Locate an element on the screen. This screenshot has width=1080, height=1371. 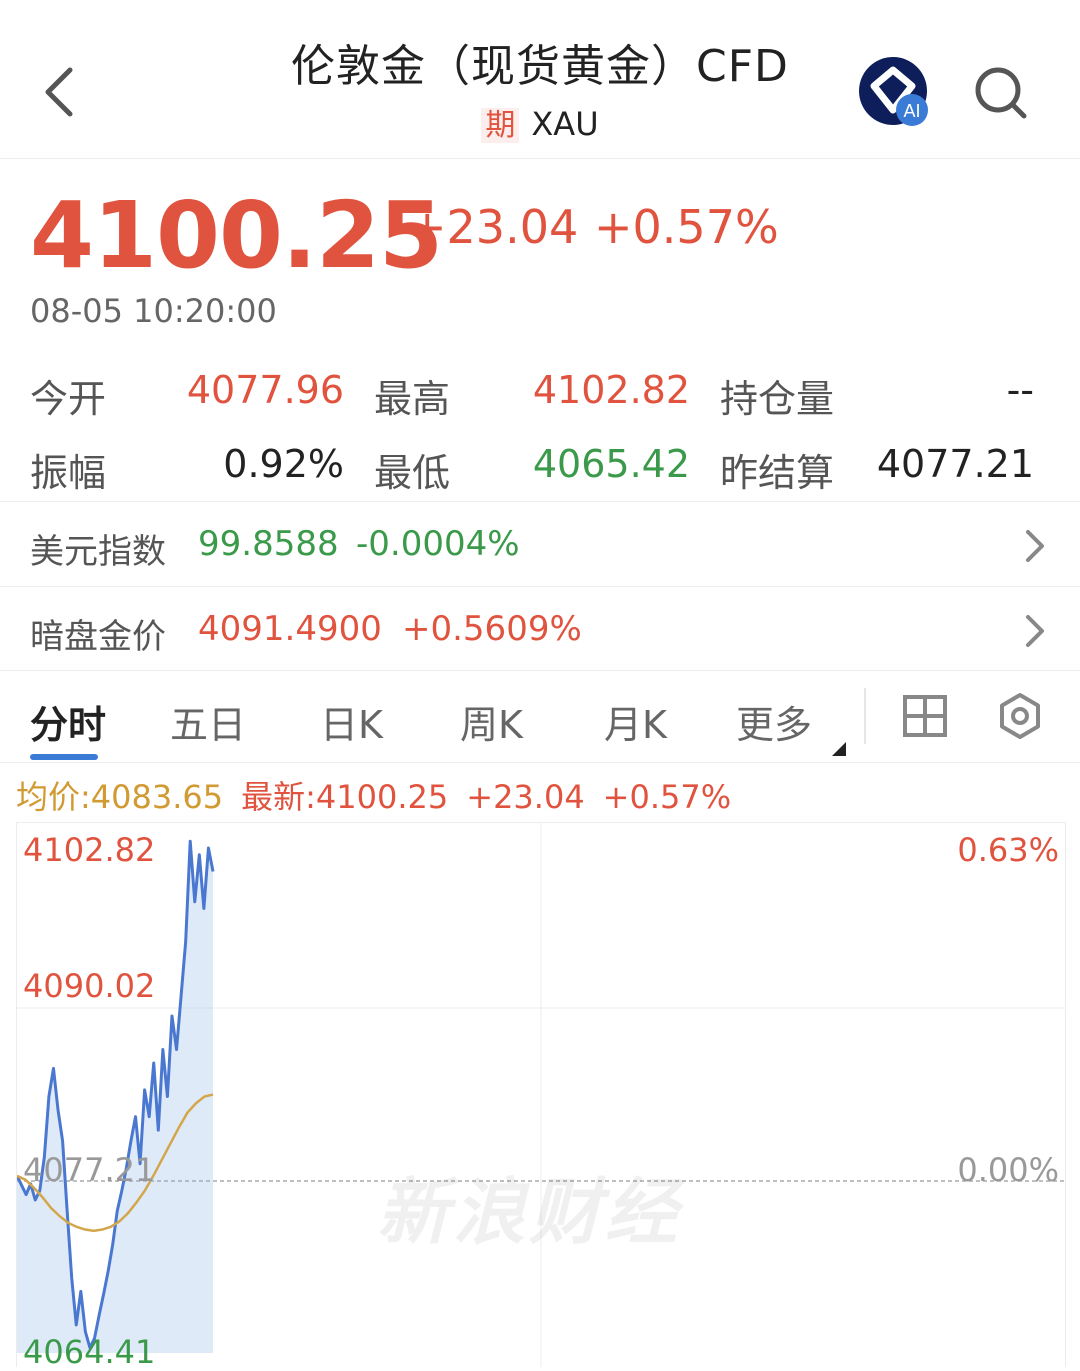
chart-legend: 均价:4083.65 最新:4100.25 +23.04 +0.57% is located at coordinates (382, 795).